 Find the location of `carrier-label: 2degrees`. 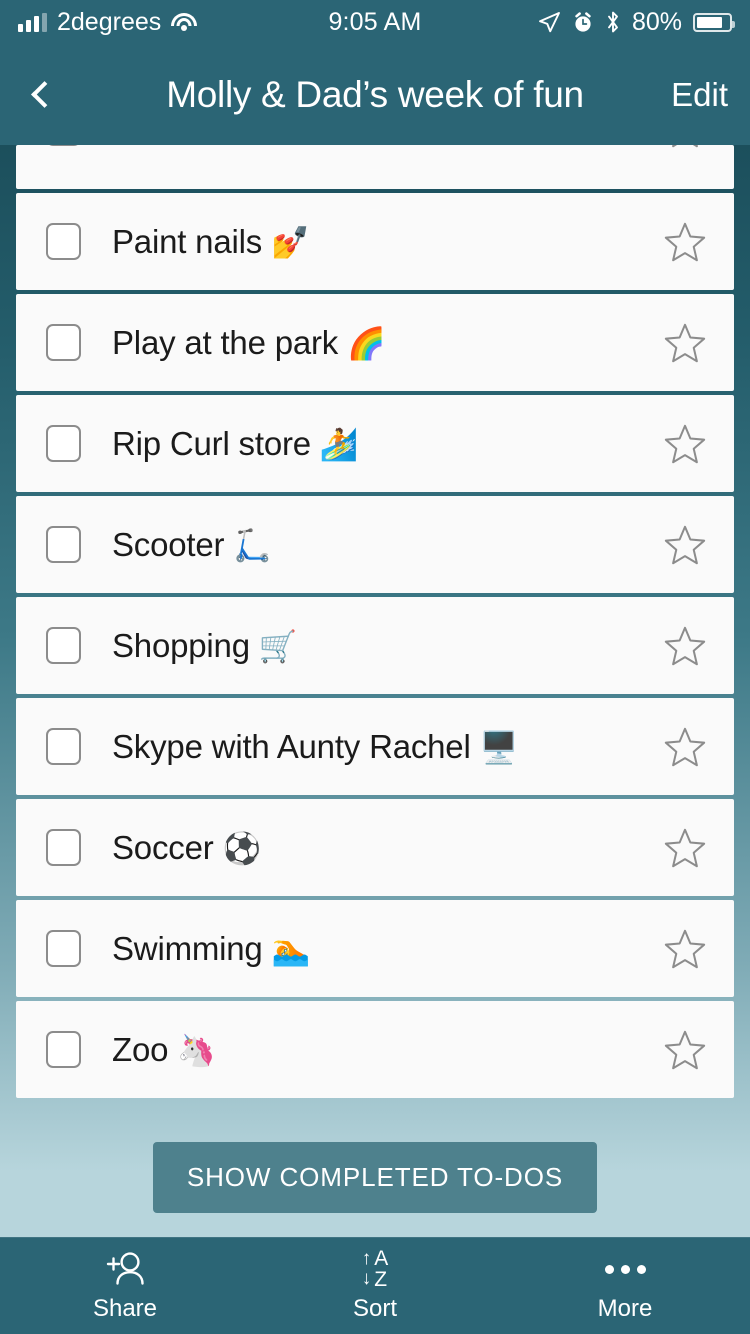

carrier-label: 2degrees is located at coordinates (109, 21).